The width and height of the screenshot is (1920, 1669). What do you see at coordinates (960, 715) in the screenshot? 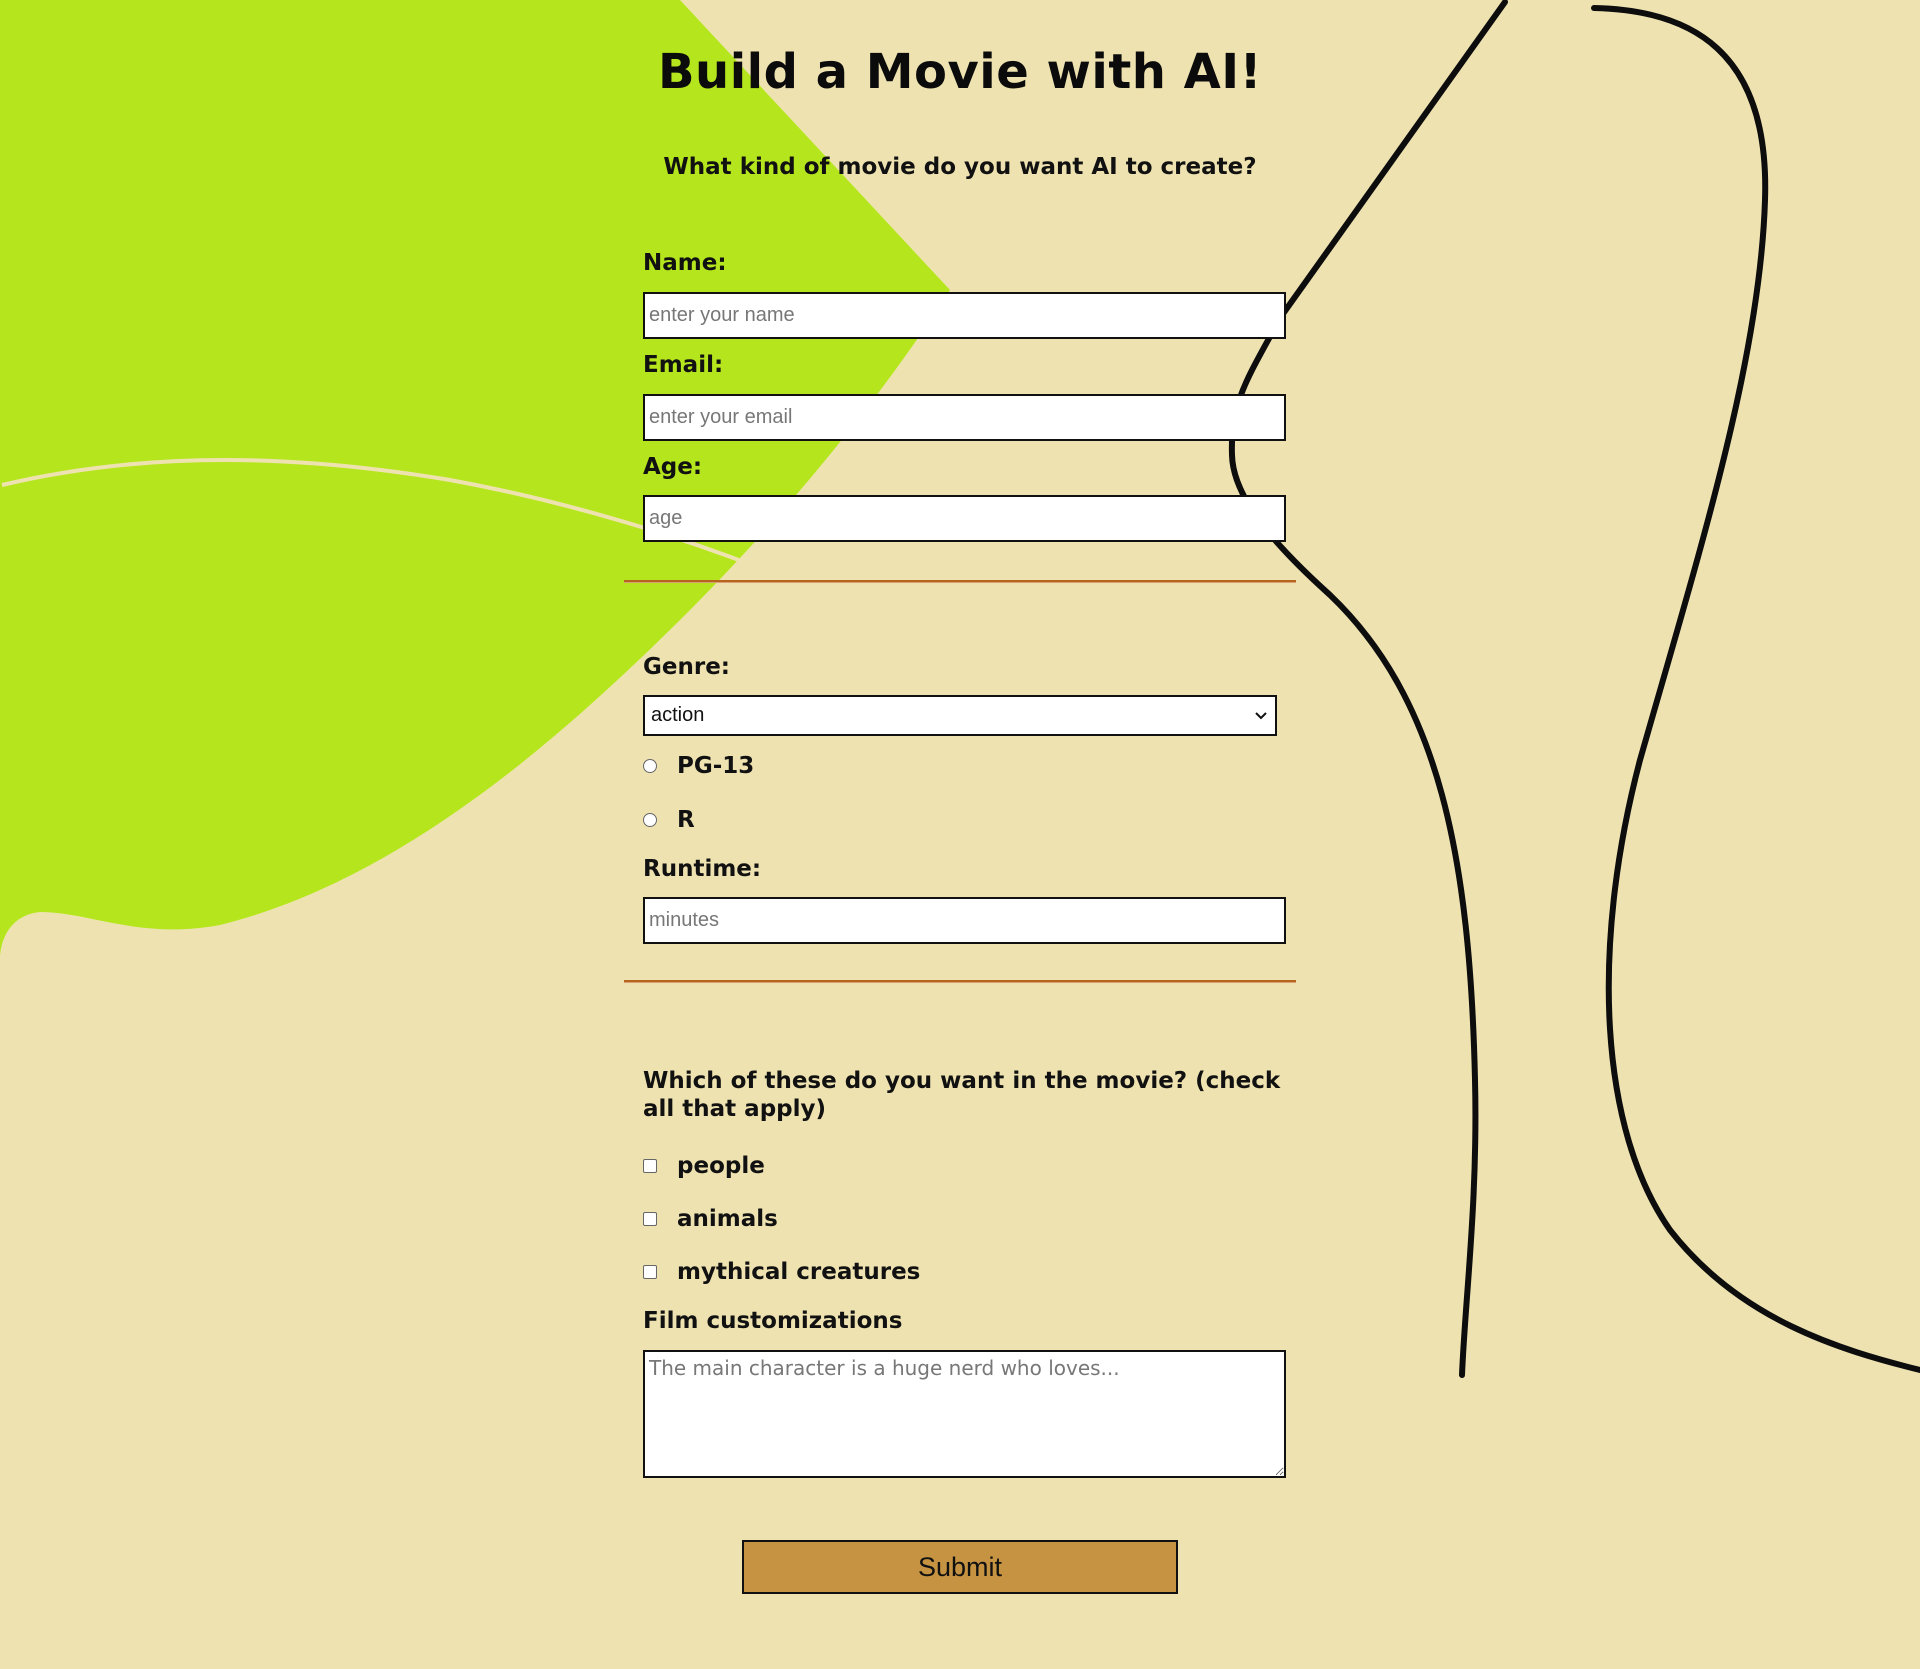
I see `genre-select: action` at bounding box center [960, 715].